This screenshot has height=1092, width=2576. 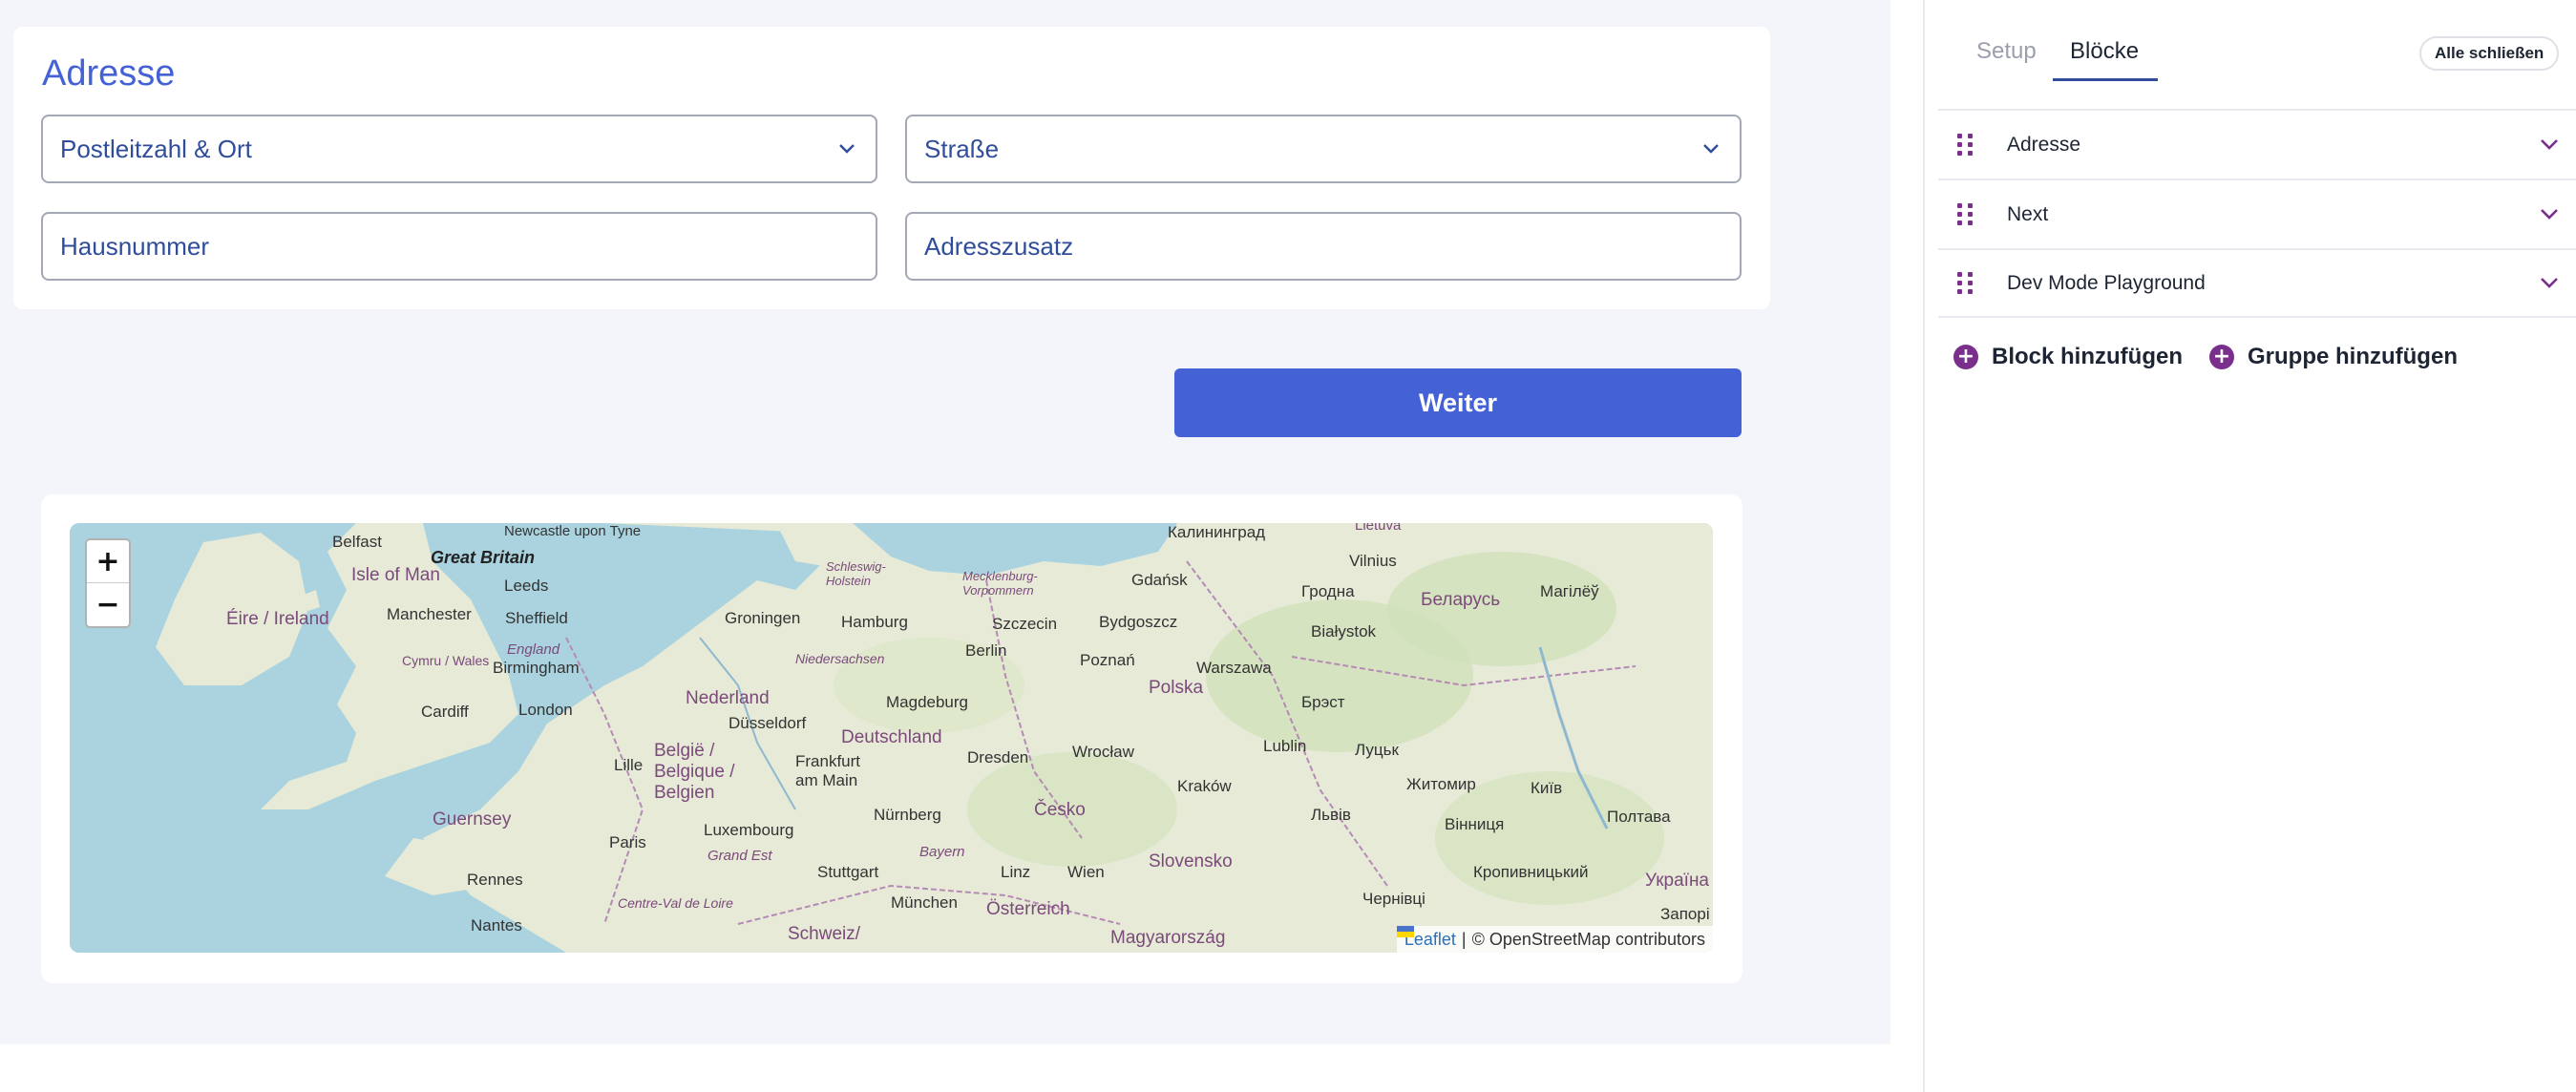 I want to click on tab-setup: Setup, so click(x=2006, y=52).